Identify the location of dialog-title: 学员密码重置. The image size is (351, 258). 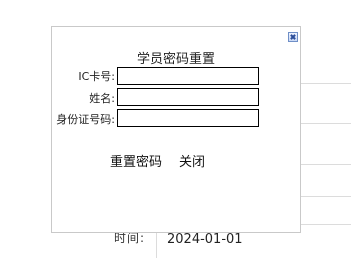
(175, 59).